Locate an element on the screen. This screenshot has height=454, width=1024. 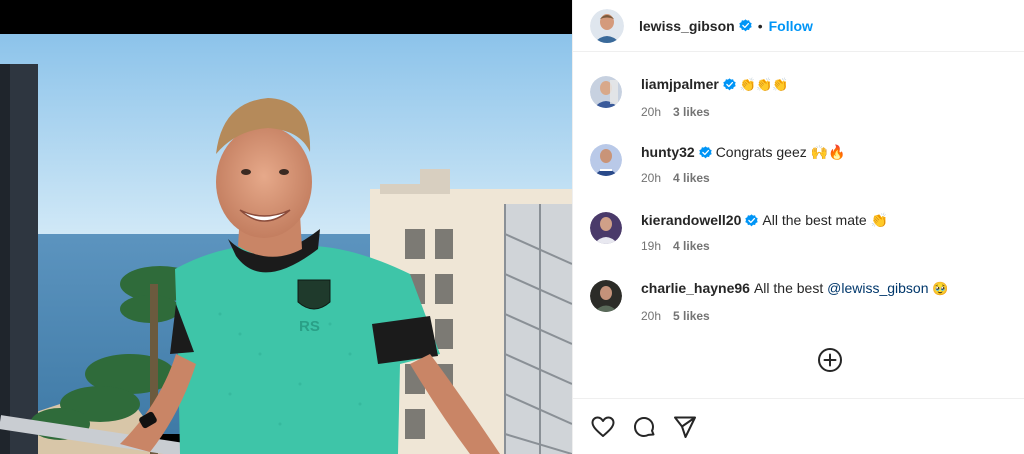
comment-item: hunty32 Congrats geez 🙌🔥 20h 4 likes is located at coordinates (718, 164).